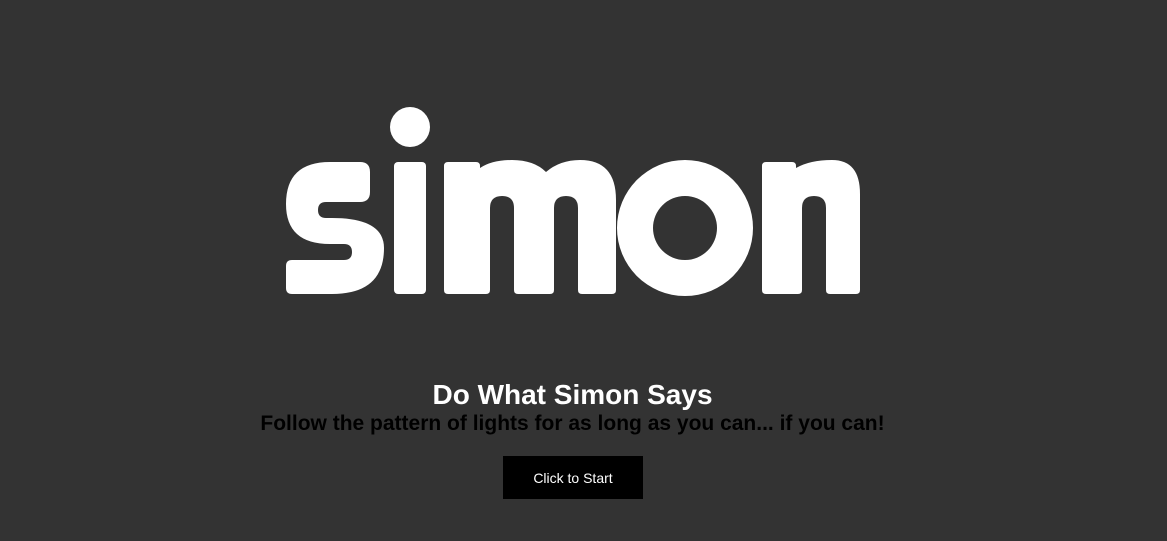 The image size is (1167, 541). I want to click on start-button: Click to Start, so click(573, 477).